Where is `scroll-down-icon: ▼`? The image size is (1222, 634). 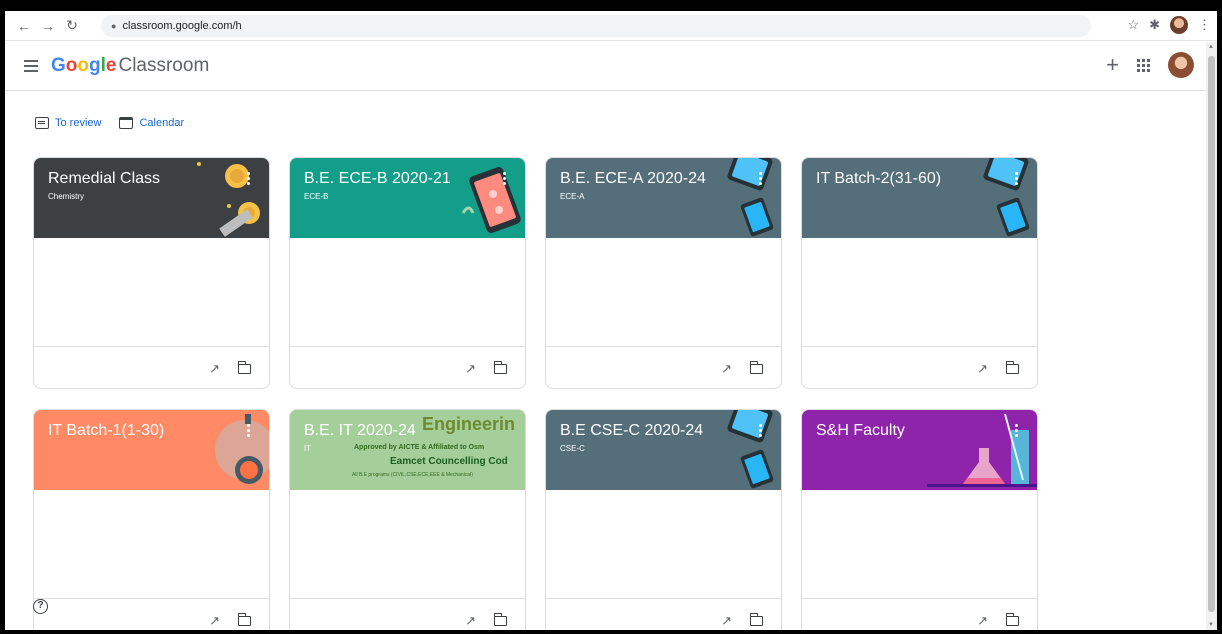
scroll-down-icon: ▼ is located at coordinates (1211, 625).